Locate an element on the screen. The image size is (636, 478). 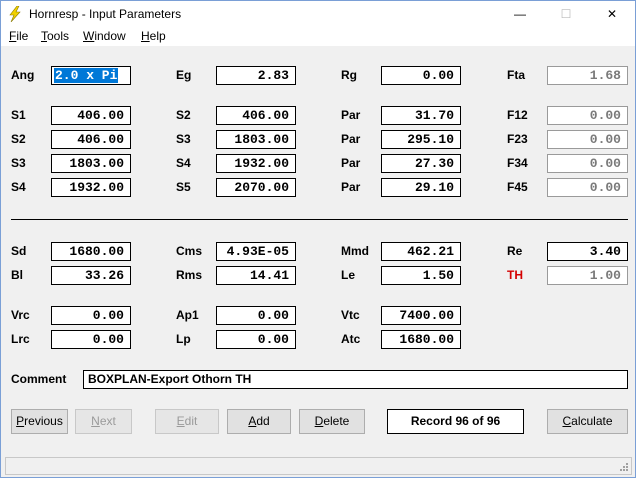
field-s1: 406.00 is located at coordinates (91, 115).